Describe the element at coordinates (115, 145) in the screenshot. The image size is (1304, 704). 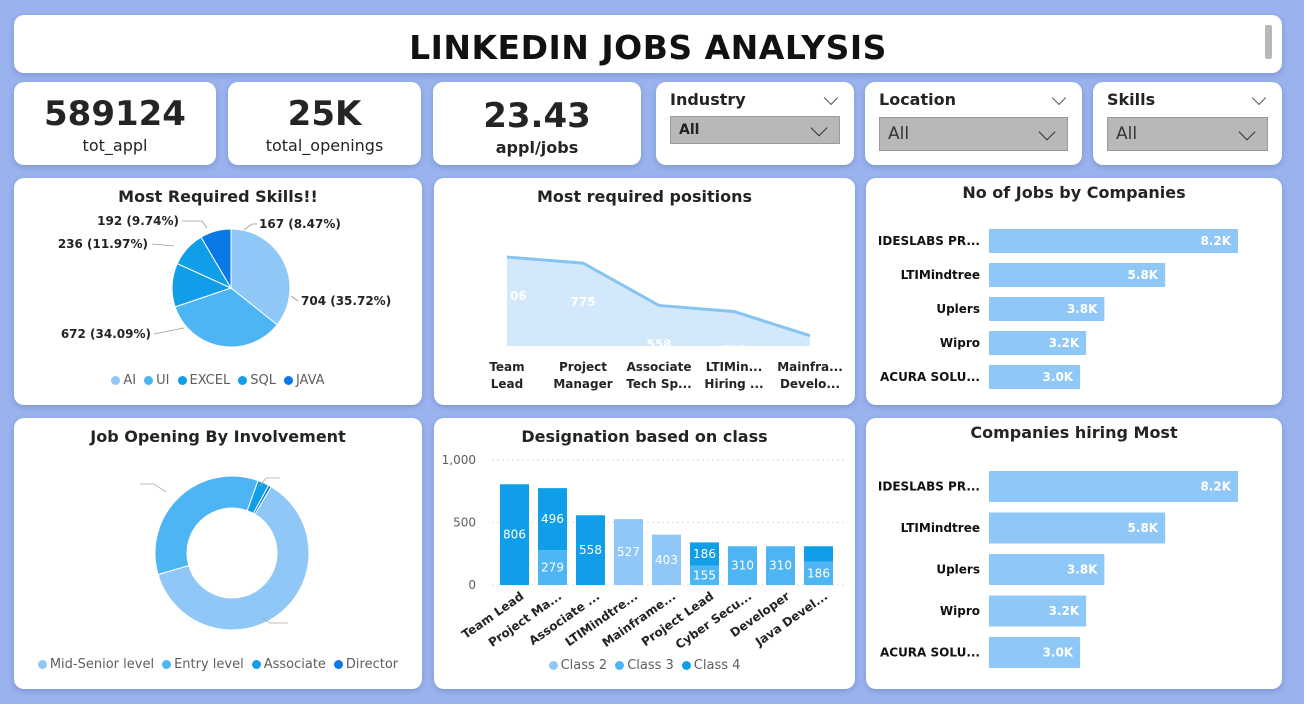
I see `kpi-label: tot_appl` at that location.